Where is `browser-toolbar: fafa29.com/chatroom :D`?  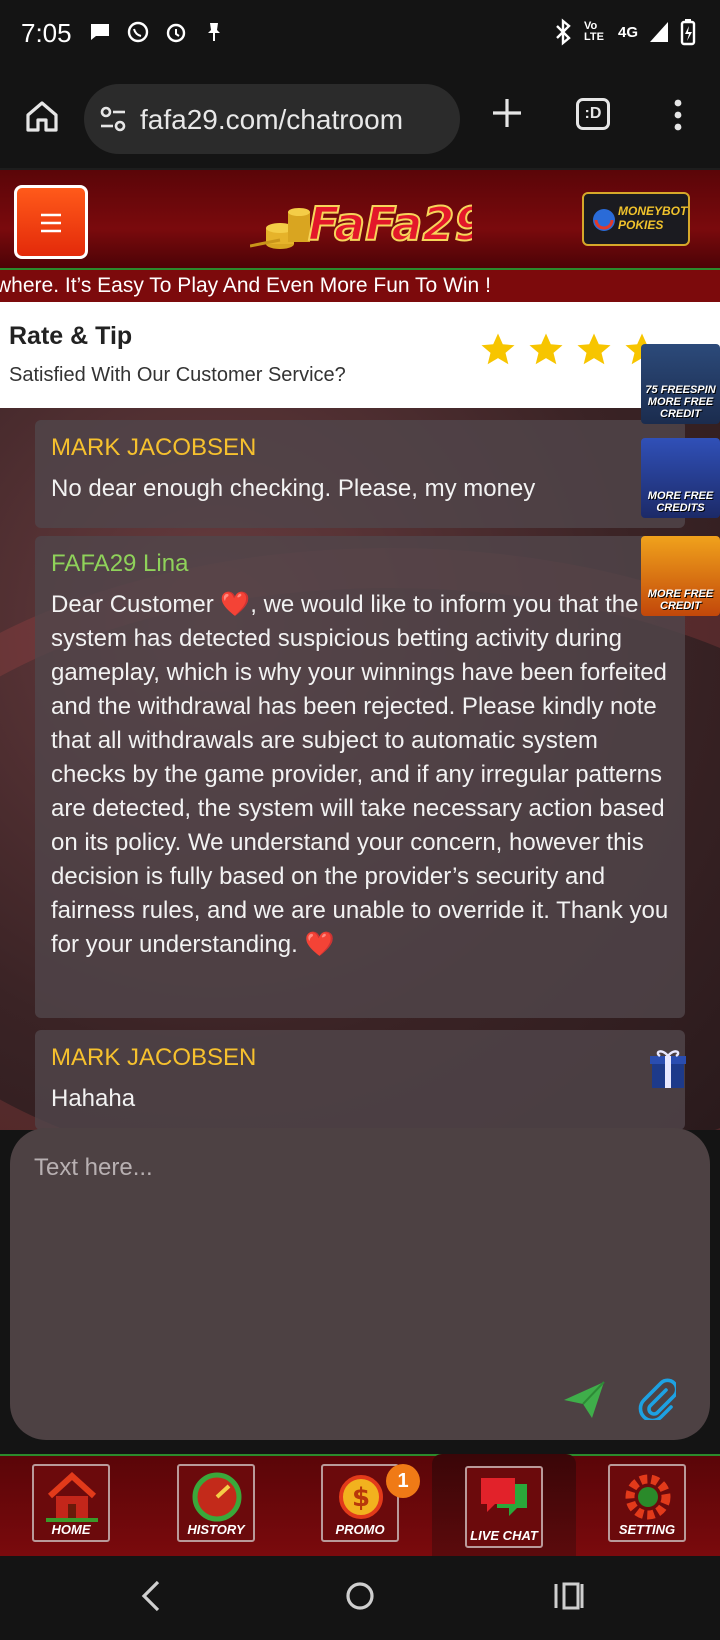
browser-toolbar: fafa29.com/chatroom :D is located at coordinates (360, 120).